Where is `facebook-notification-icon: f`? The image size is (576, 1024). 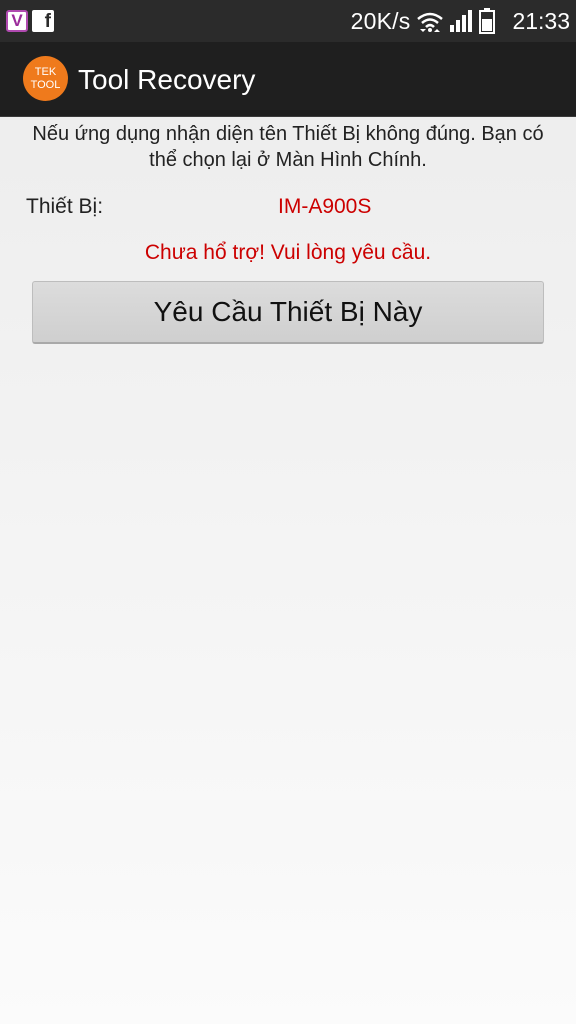 facebook-notification-icon: f is located at coordinates (43, 21).